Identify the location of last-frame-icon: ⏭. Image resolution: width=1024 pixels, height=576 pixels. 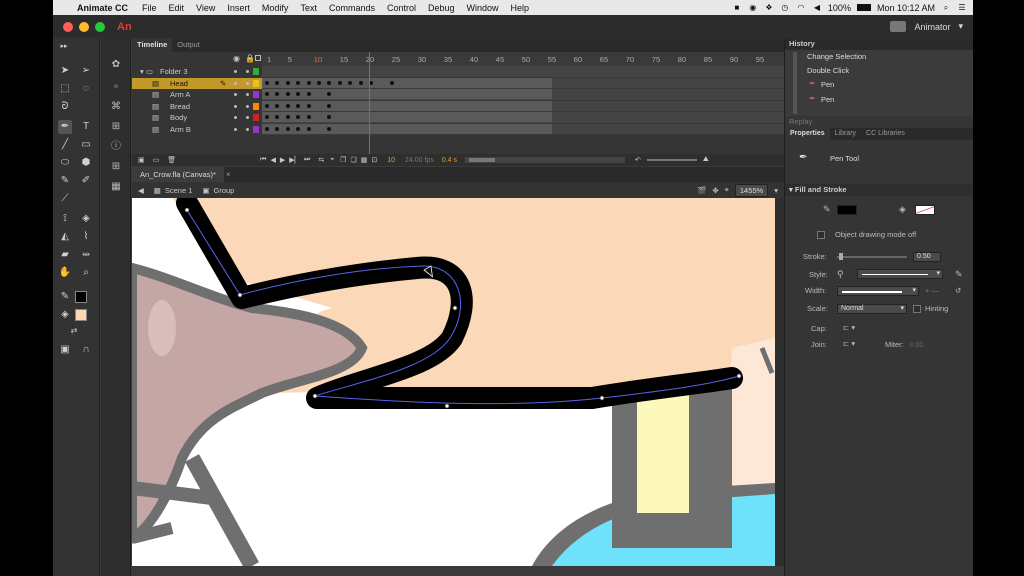
(307, 160).